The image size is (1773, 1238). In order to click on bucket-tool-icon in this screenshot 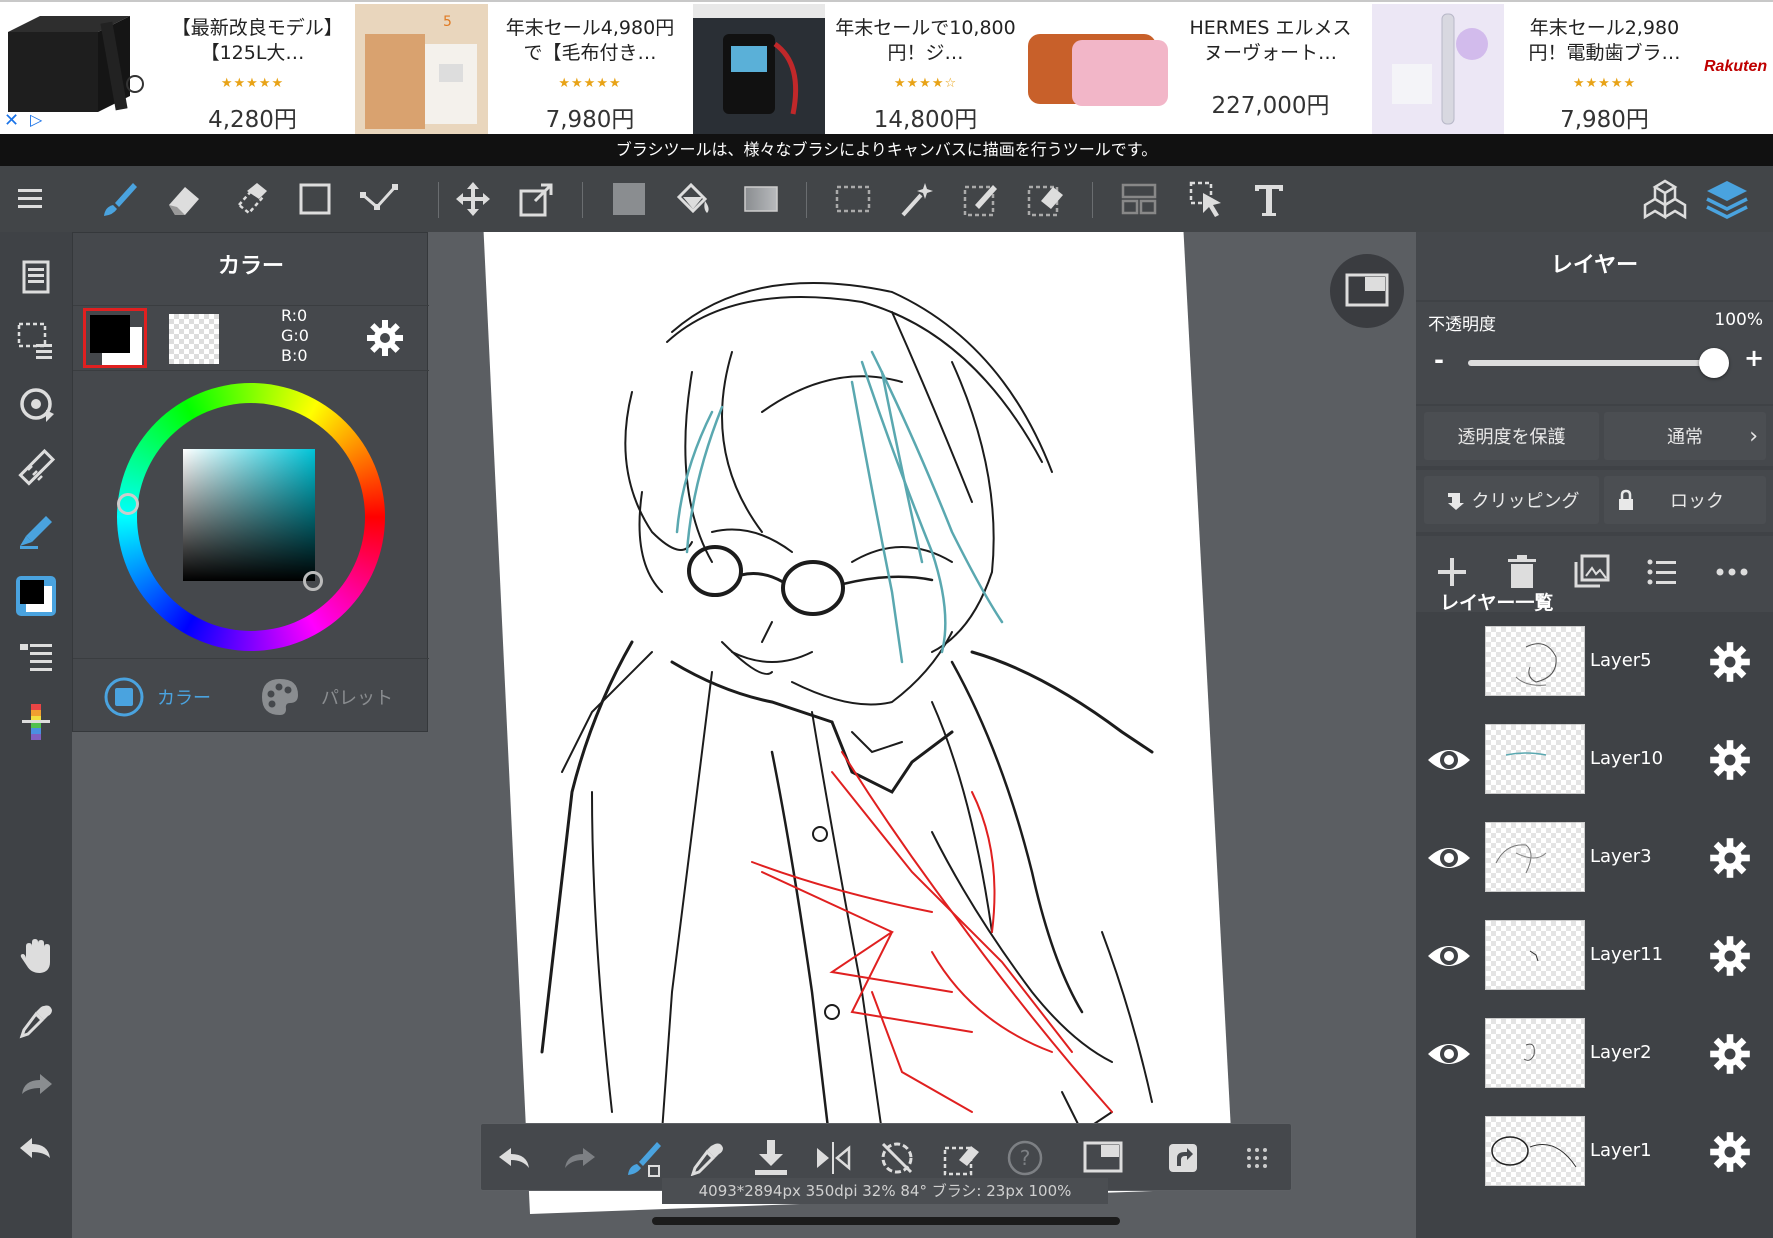, I will do `click(693, 199)`.